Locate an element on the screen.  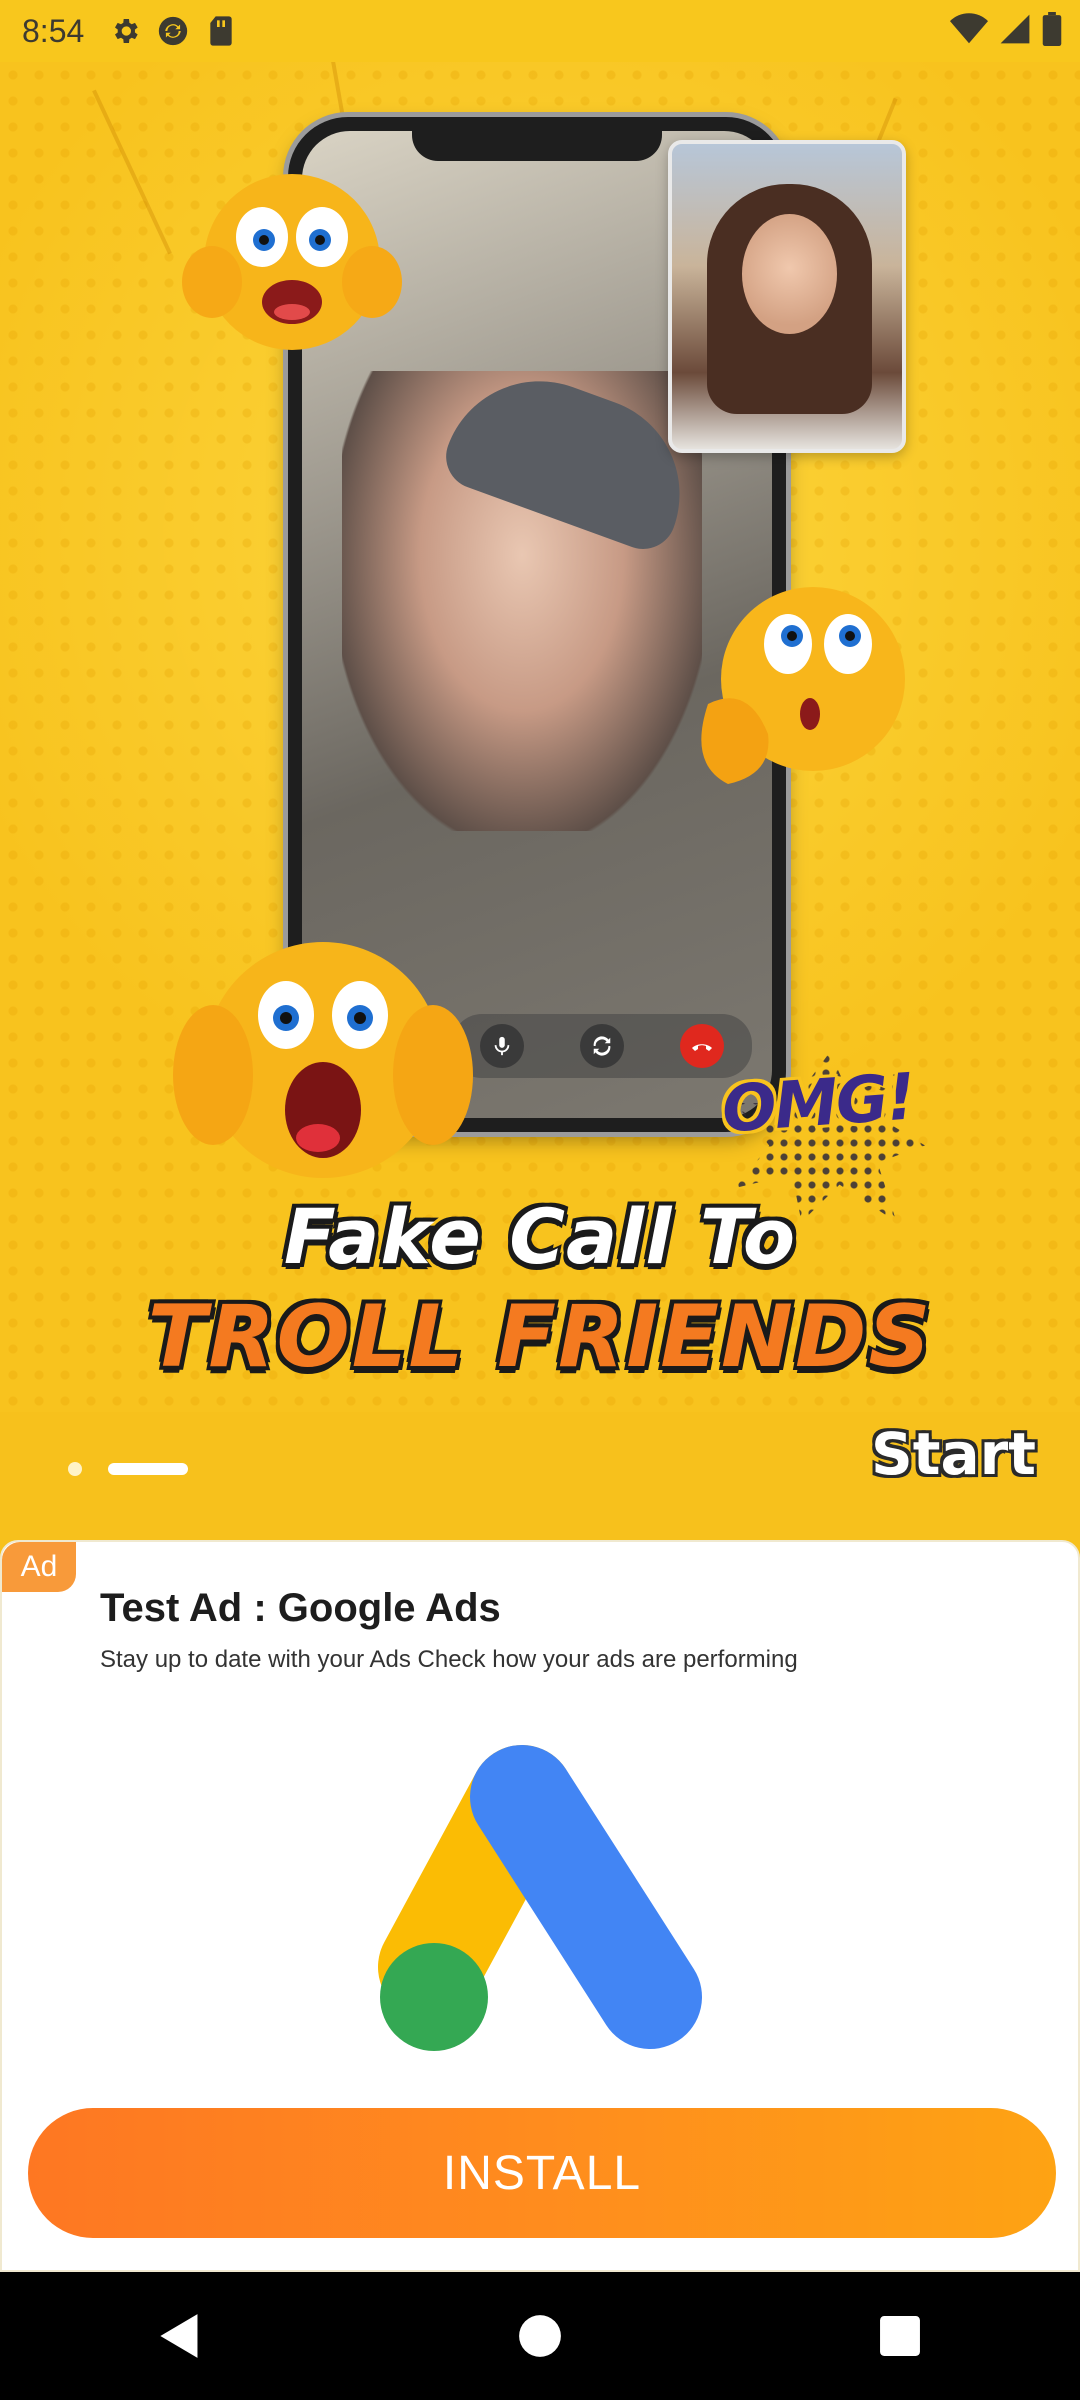
sd-card-icon is located at coordinates (221, 31).